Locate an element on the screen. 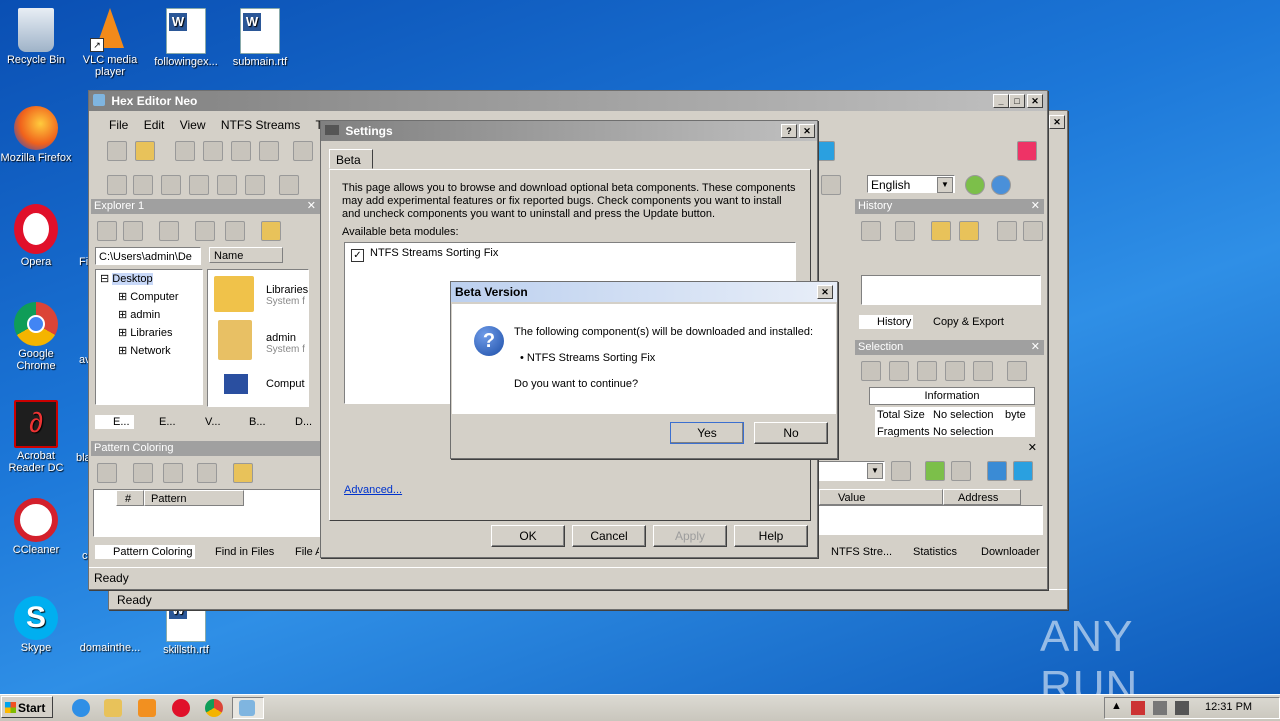 The height and width of the screenshot is (721, 1280). network-icon is located at coordinates (1160, 708).